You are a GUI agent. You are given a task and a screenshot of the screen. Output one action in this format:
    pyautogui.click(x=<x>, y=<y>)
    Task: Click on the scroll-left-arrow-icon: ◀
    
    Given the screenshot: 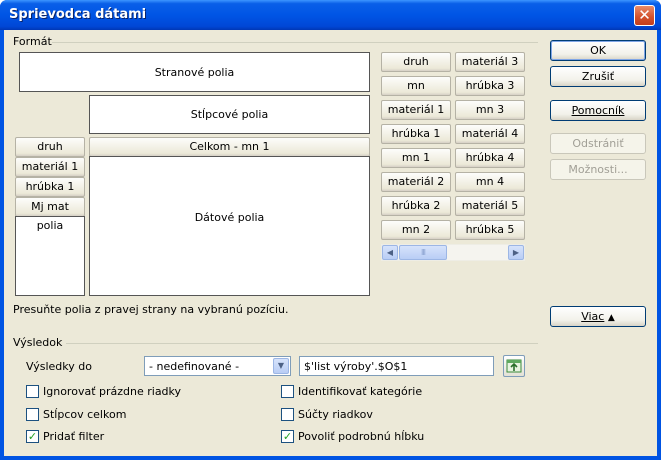 What is the action you would take?
    pyautogui.click(x=390, y=252)
    